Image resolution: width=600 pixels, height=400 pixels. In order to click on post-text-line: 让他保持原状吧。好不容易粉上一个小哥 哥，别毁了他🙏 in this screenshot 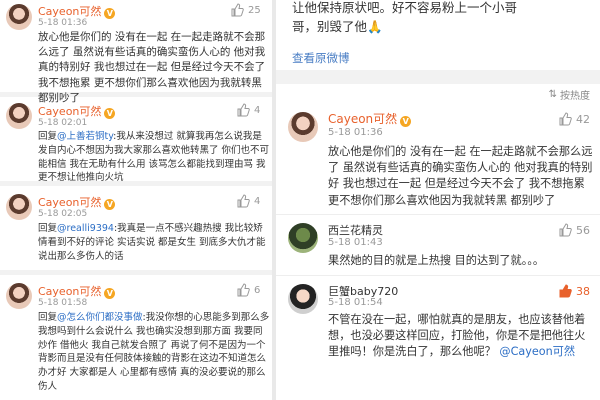, I will do `click(442, 18)`.